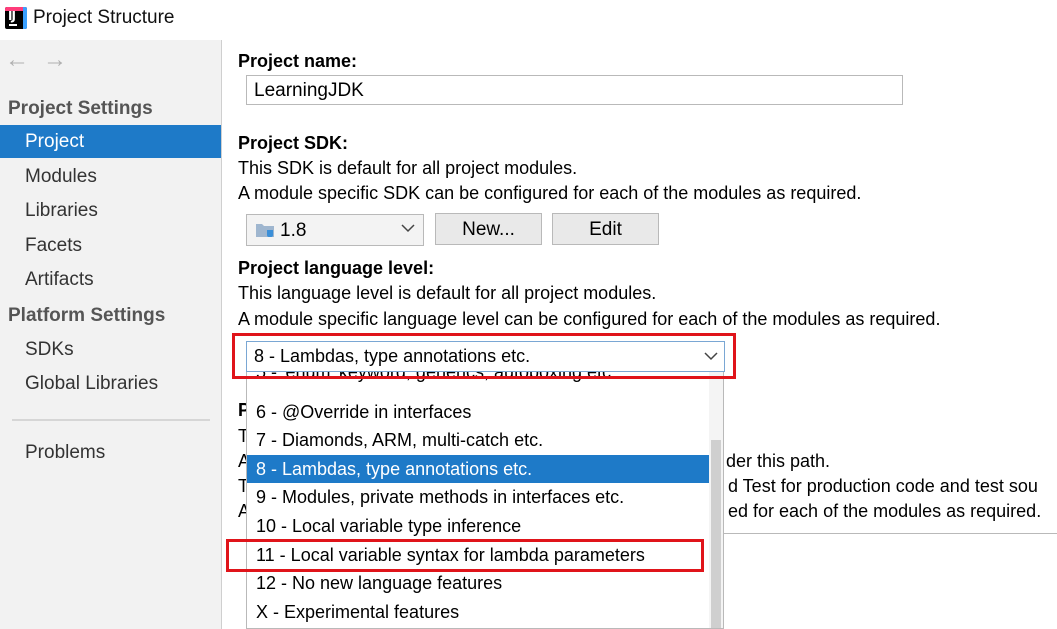 The width and height of the screenshot is (1057, 629). What do you see at coordinates (54, 245) in the screenshot?
I see `sidebar-item-label: Facets` at bounding box center [54, 245].